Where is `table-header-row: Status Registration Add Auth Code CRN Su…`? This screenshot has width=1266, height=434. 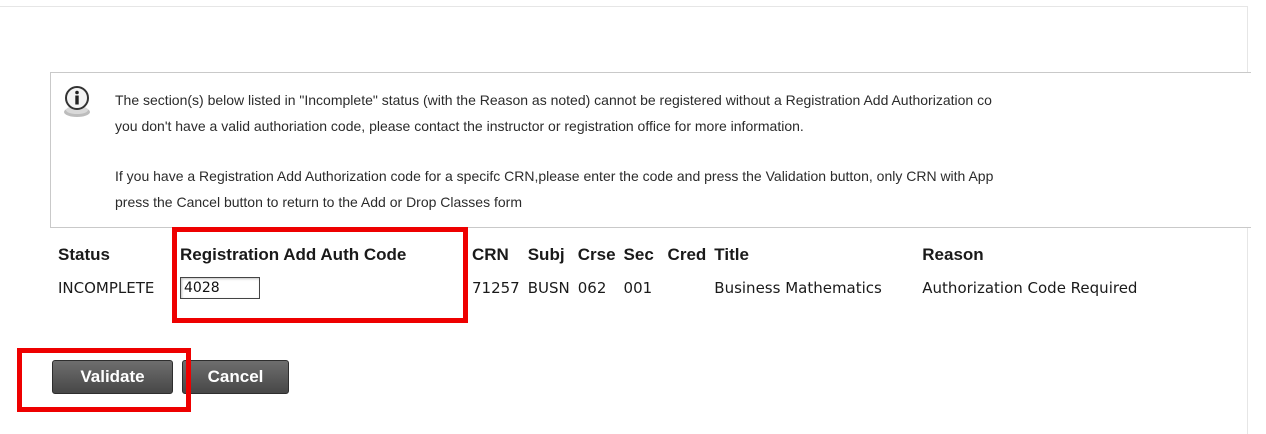
table-header-row: Status Registration Add Auth Code CRN Su… is located at coordinates (640, 255).